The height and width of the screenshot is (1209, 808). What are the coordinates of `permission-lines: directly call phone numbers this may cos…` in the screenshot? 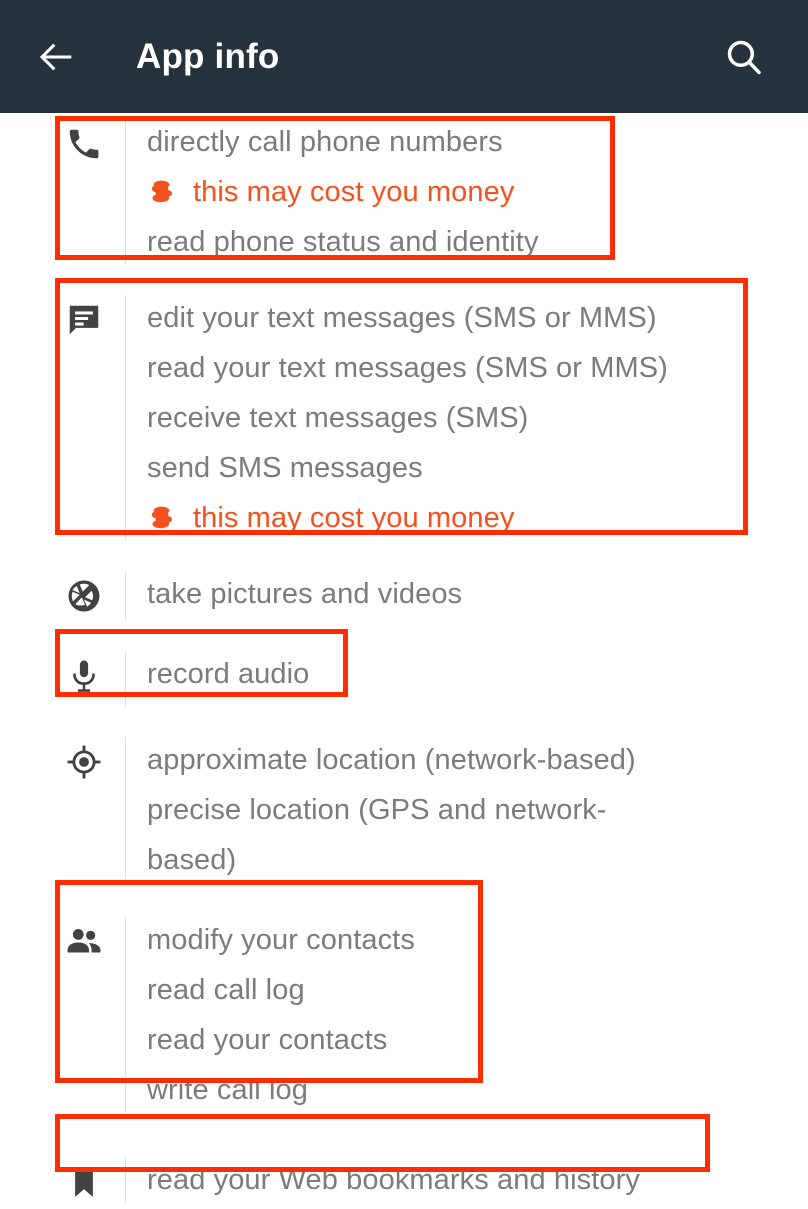 It's located at (467, 192).